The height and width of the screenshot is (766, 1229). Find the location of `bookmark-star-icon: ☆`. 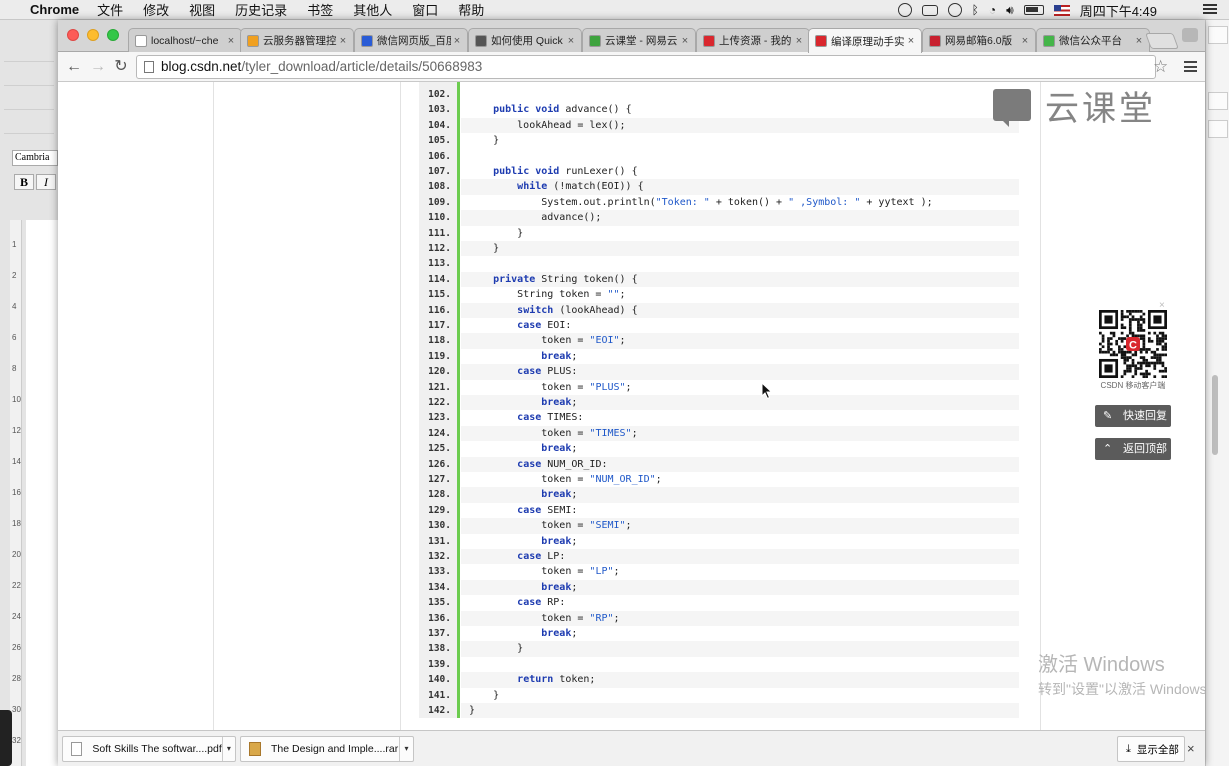

bookmark-star-icon: ☆ is located at coordinates (1160, 67).